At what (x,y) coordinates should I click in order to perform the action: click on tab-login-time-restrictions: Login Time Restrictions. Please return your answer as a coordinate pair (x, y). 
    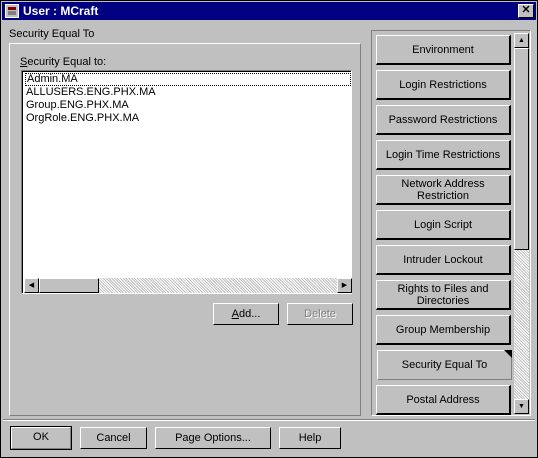
    Looking at the image, I should click on (443, 155).